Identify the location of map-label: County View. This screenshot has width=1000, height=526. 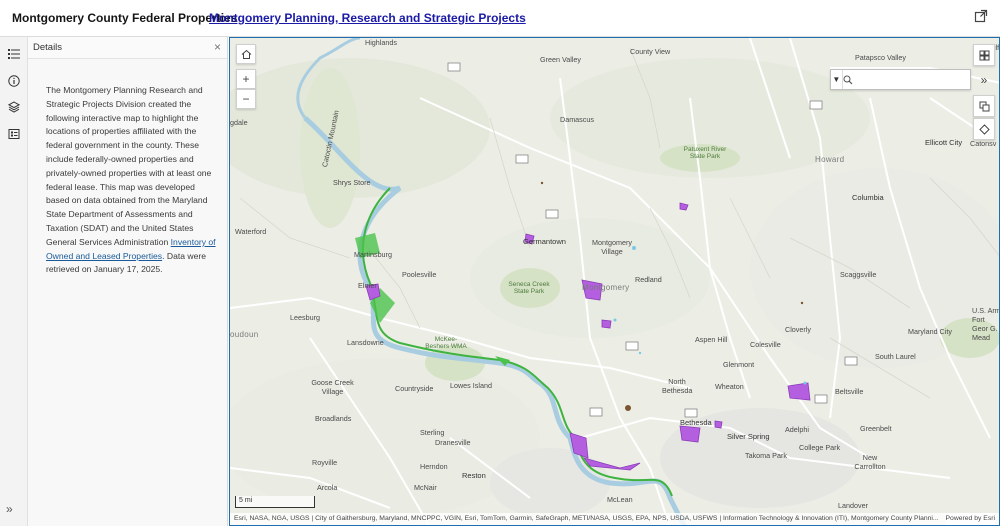
(650, 51).